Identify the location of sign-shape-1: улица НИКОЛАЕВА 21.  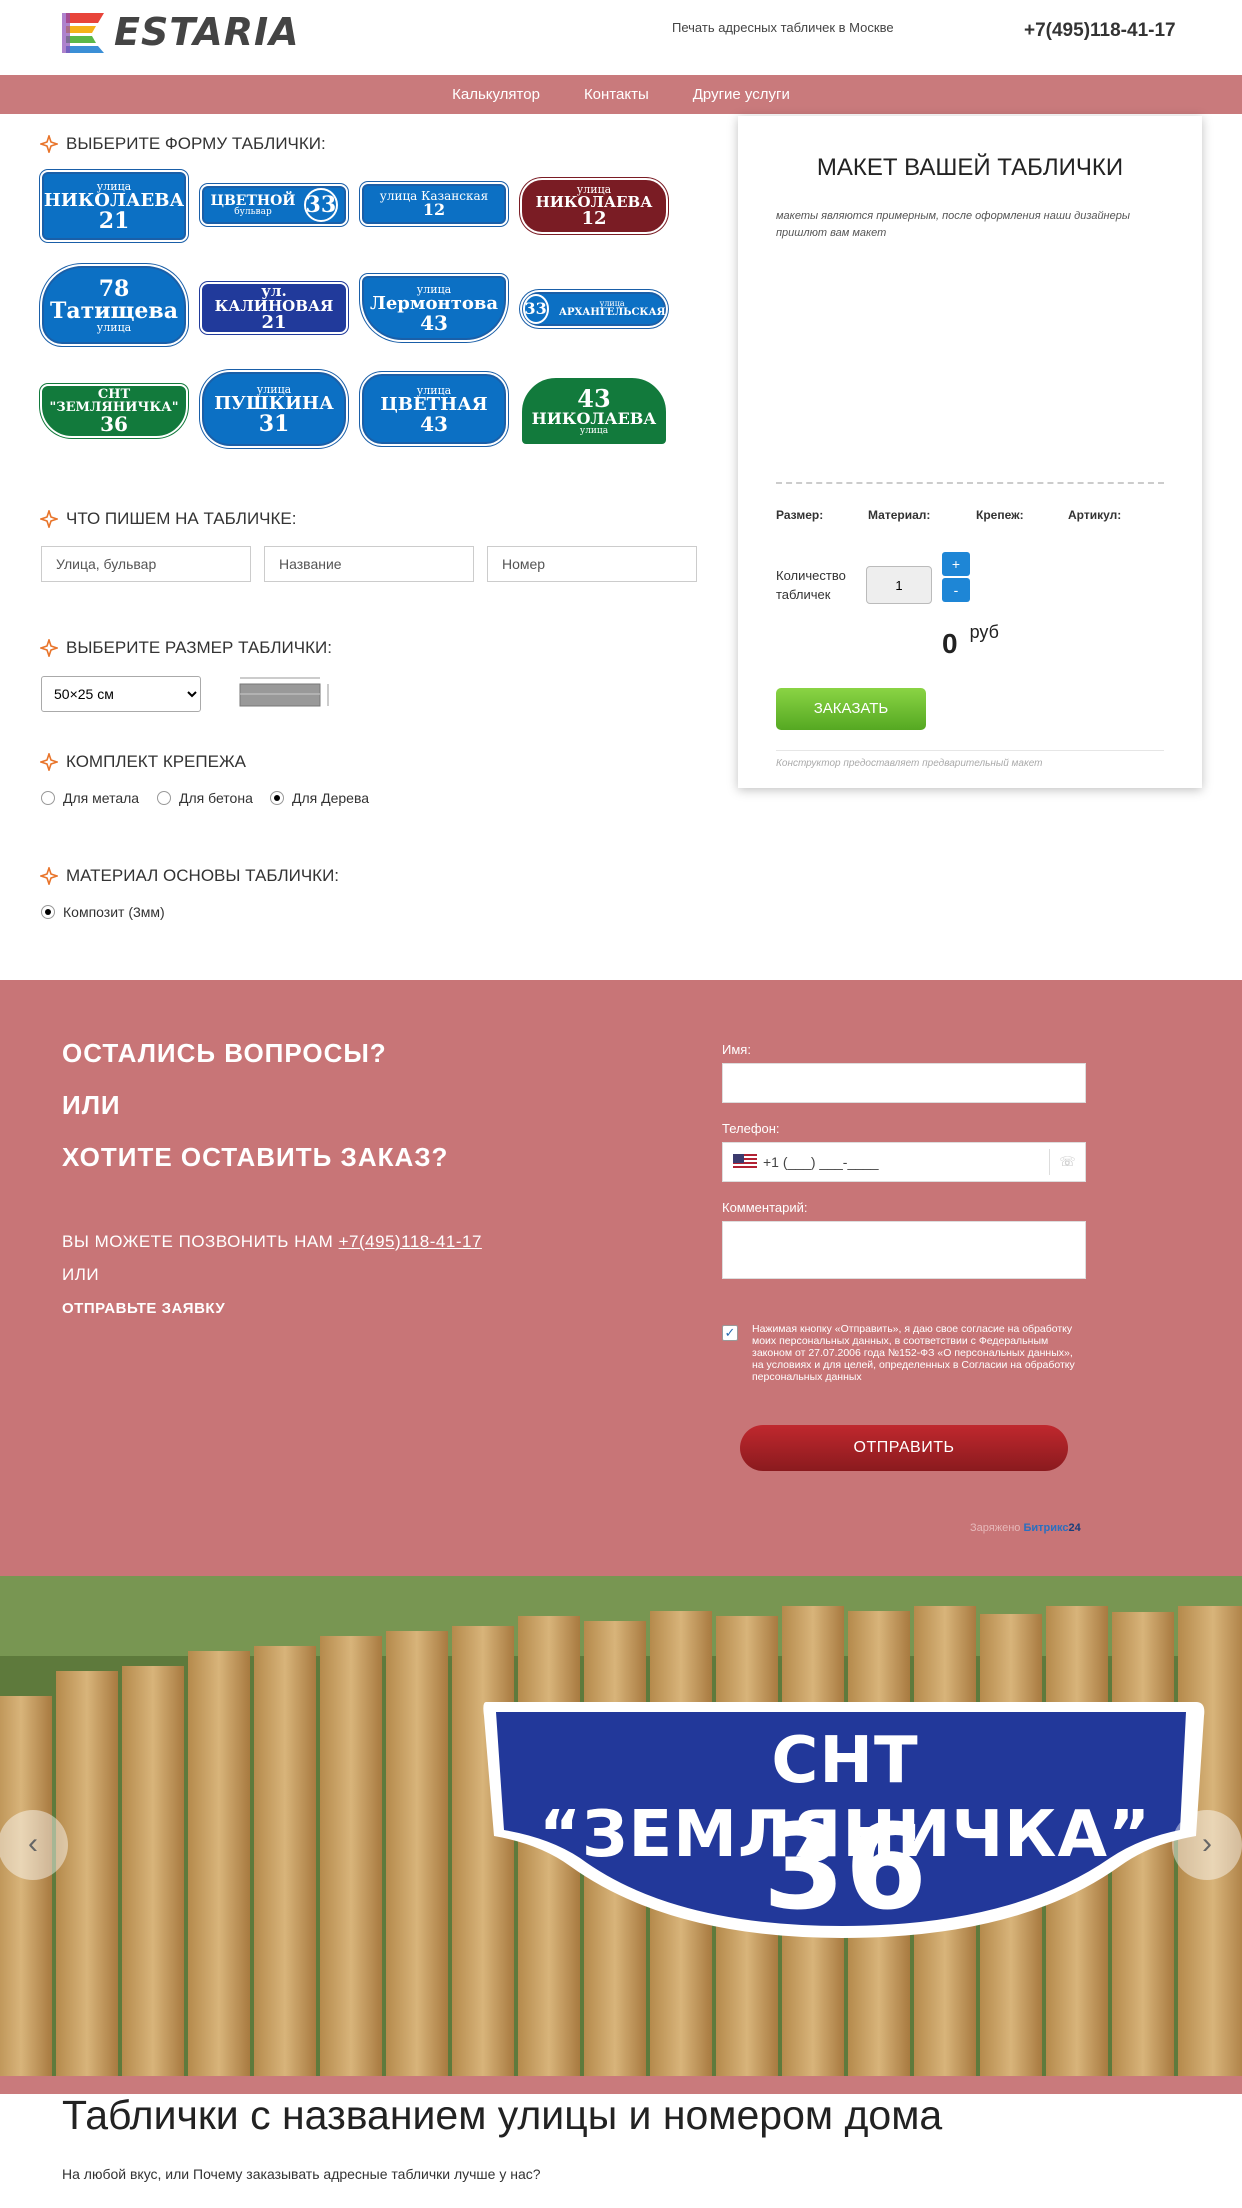
(114, 206).